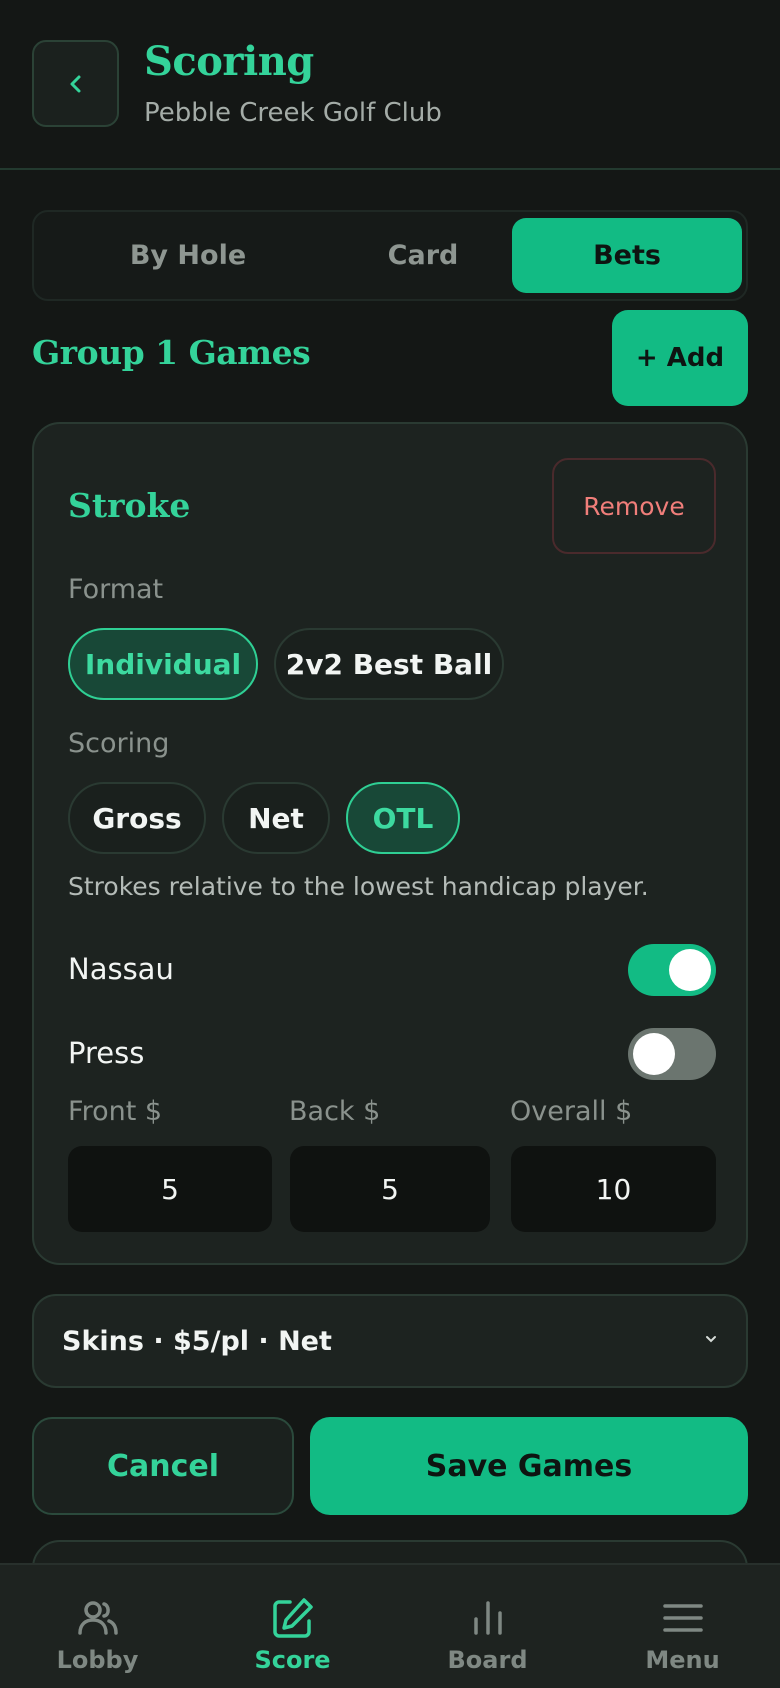 This screenshot has width=780, height=1688. I want to click on overall-amount-label: Overall $, so click(571, 1111).